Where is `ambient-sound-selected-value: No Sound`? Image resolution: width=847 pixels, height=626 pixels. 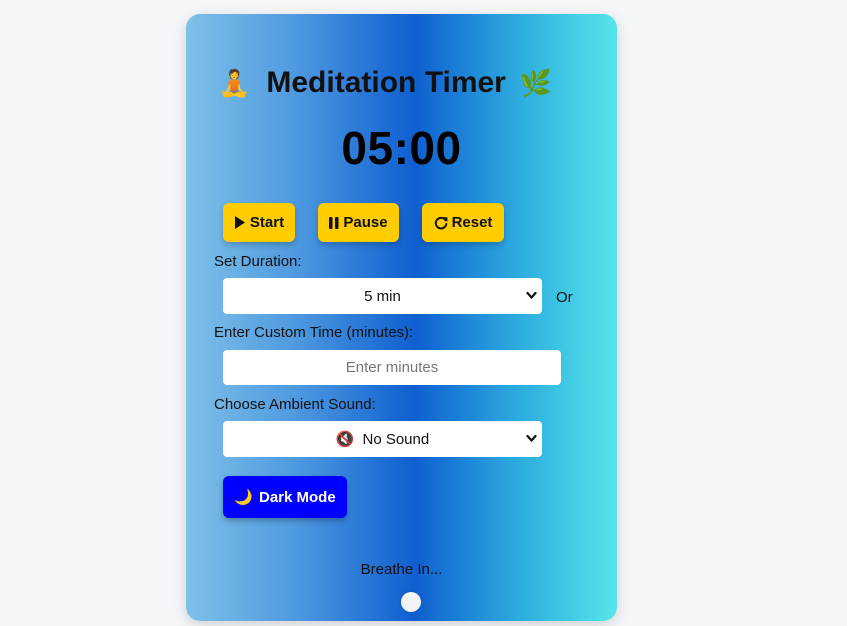 ambient-sound-selected-value: No Sound is located at coordinates (396, 439).